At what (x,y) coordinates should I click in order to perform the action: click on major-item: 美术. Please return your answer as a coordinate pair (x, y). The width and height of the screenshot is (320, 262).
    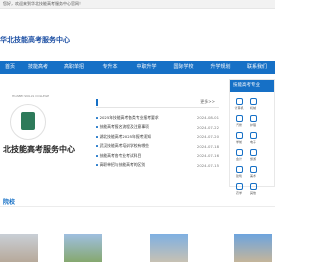
    Looking at the image, I should click on (253, 172).